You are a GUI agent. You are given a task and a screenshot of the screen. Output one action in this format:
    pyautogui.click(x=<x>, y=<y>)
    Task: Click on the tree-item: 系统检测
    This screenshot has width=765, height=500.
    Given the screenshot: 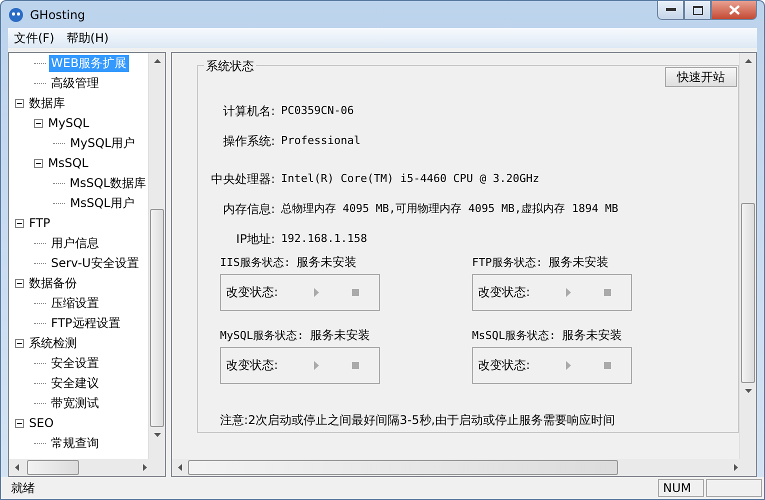 What is the action you would take?
    pyautogui.click(x=53, y=343)
    